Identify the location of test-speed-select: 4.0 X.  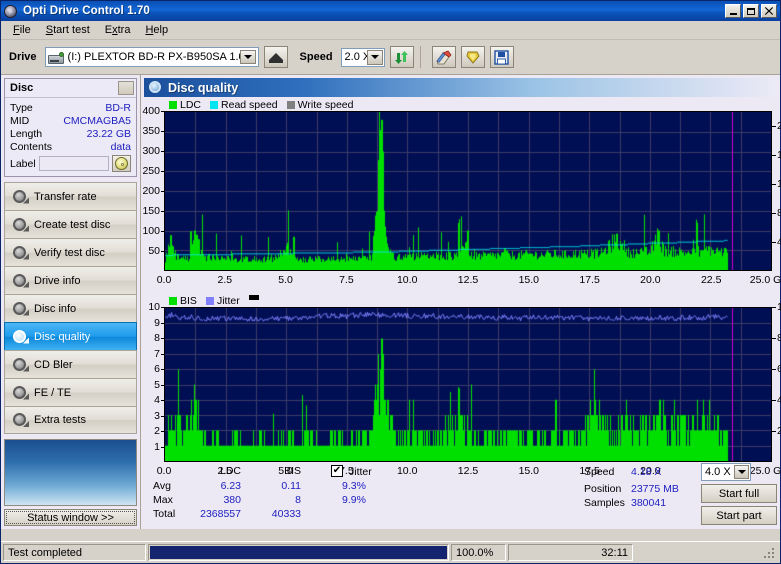
(726, 472).